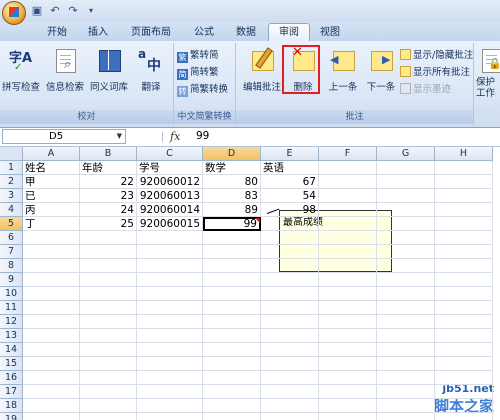 Image resolution: width=500 pixels, height=420 pixels. I want to click on tab-formulas: 公式, so click(204, 32).